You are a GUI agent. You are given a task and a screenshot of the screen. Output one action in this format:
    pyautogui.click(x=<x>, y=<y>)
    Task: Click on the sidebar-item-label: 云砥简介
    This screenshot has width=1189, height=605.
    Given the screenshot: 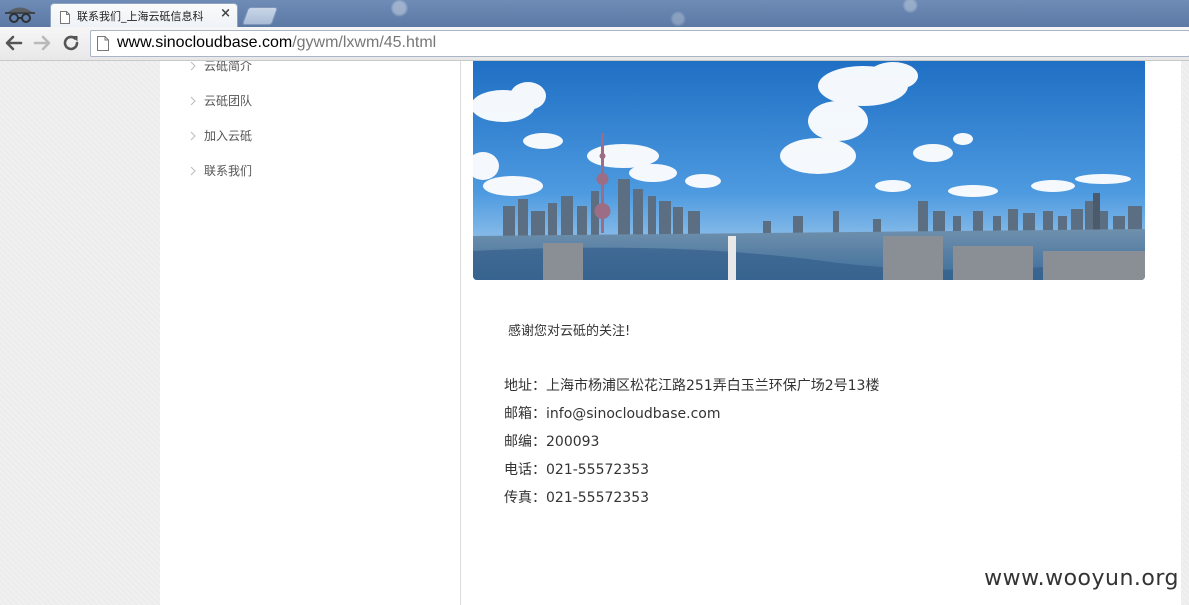 What is the action you would take?
    pyautogui.click(x=228, y=67)
    